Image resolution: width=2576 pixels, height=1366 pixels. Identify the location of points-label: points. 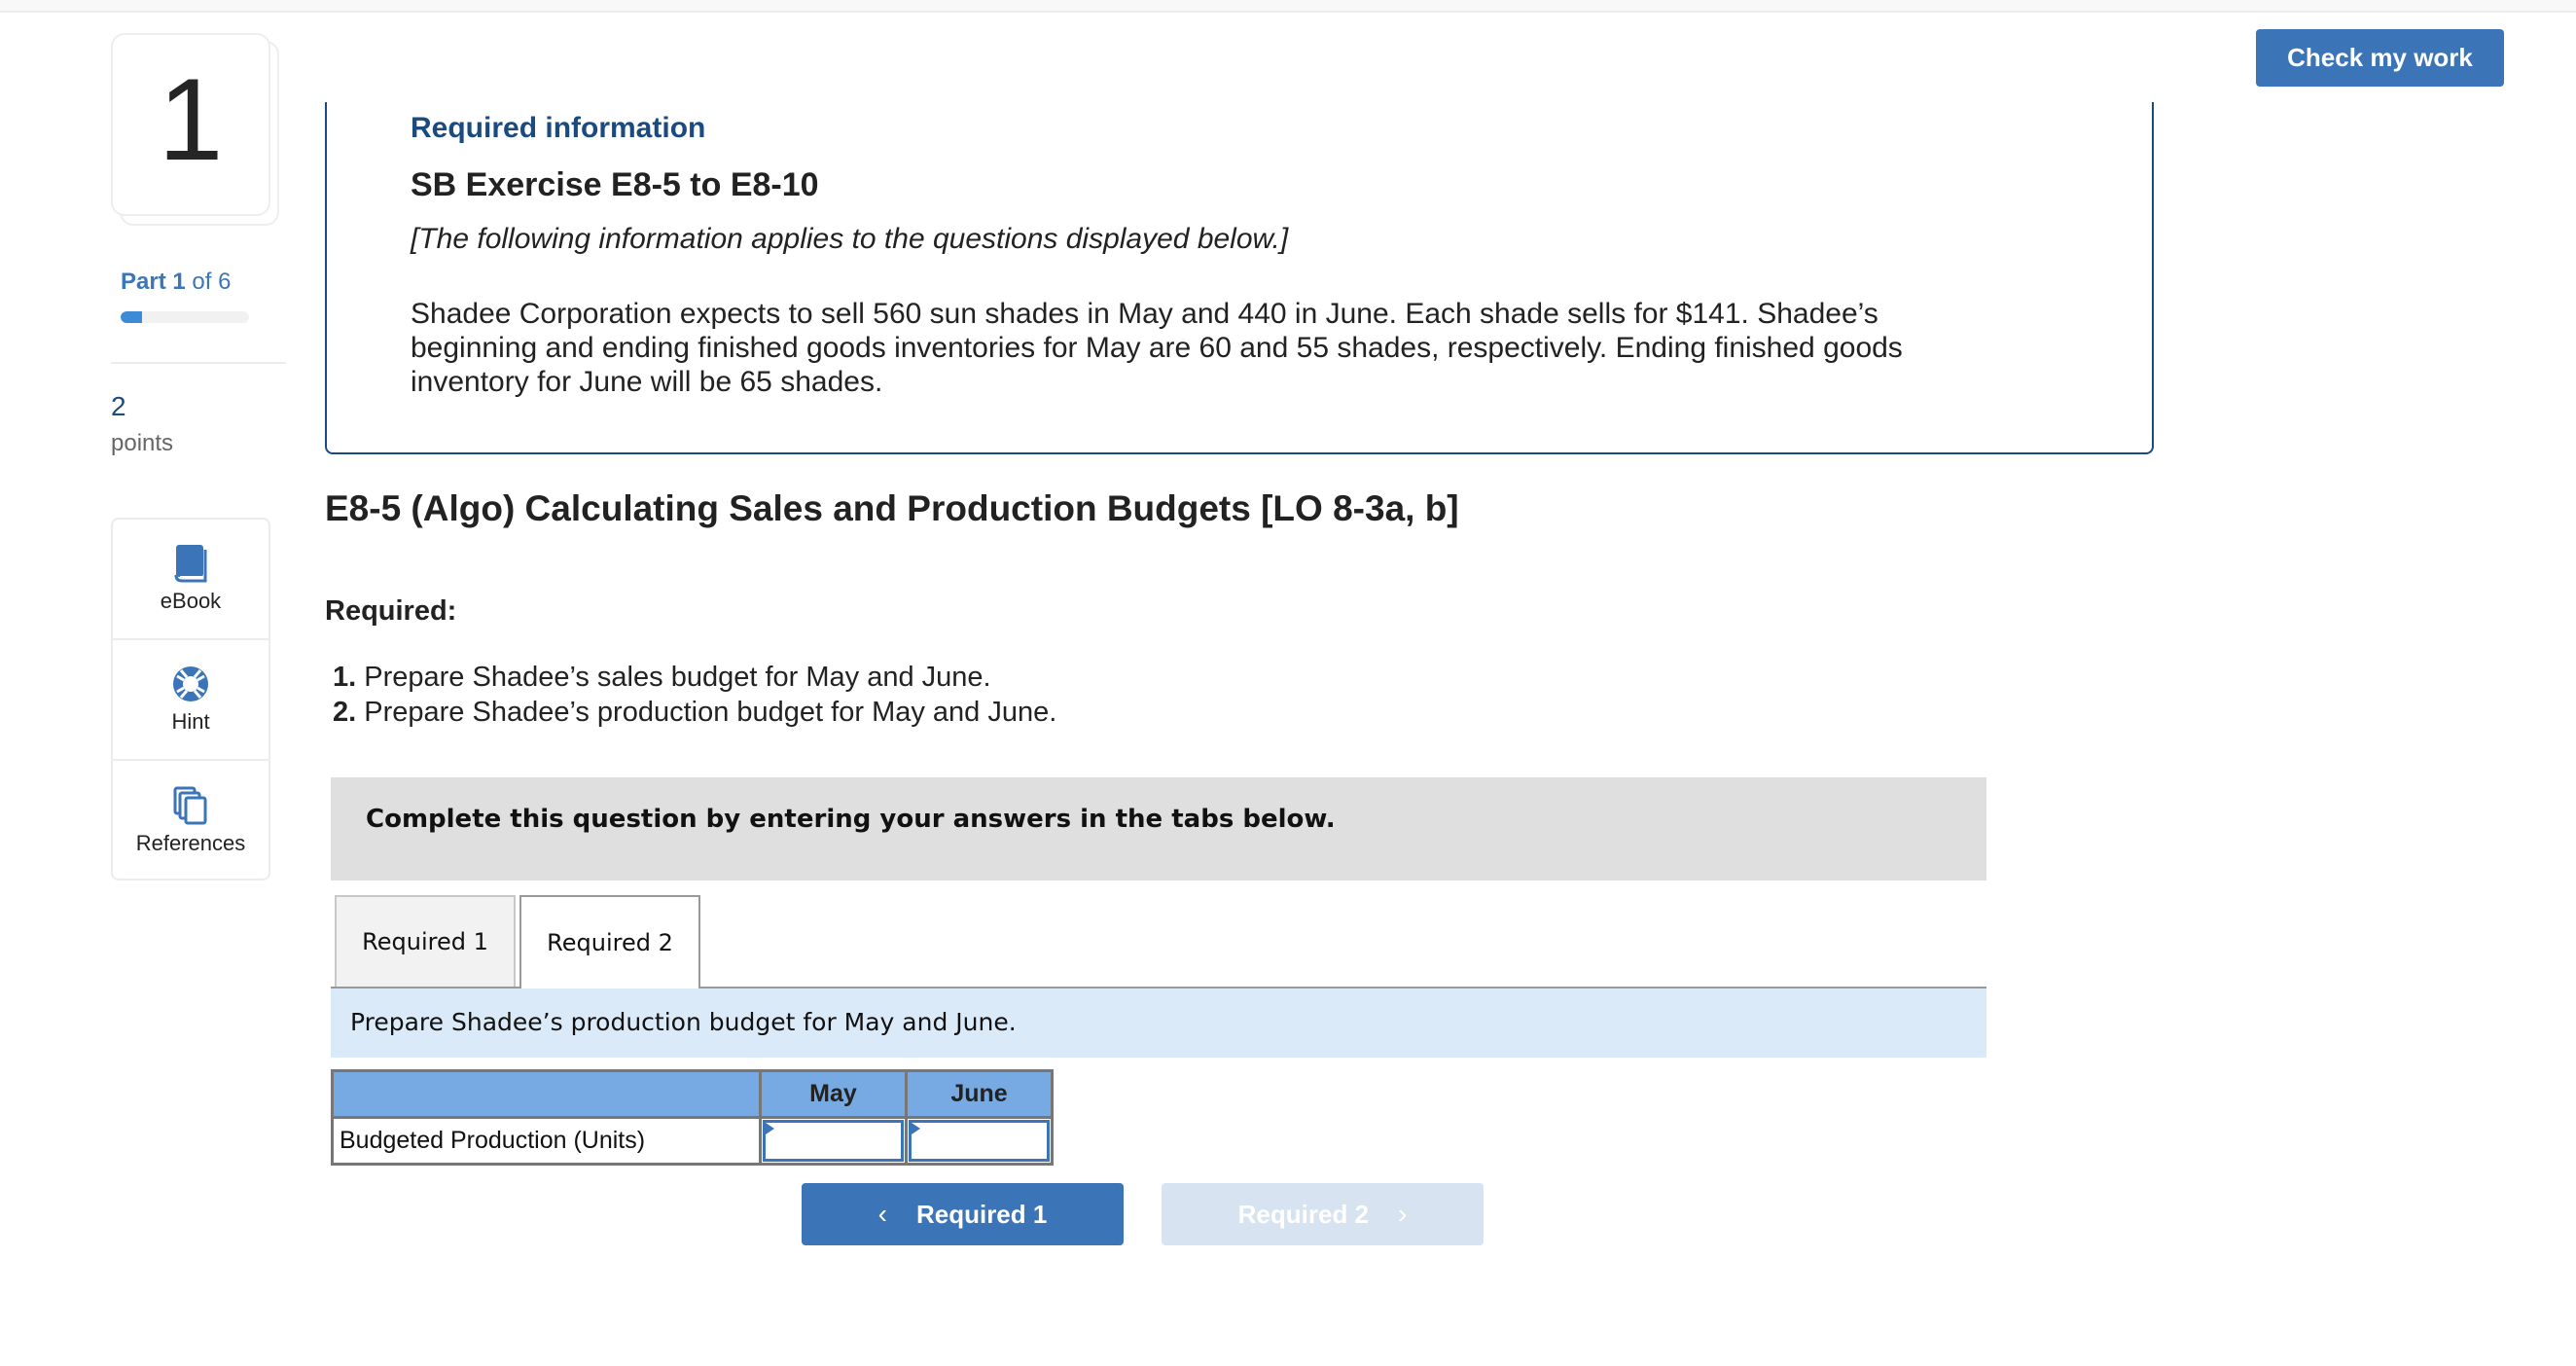
(142, 443).